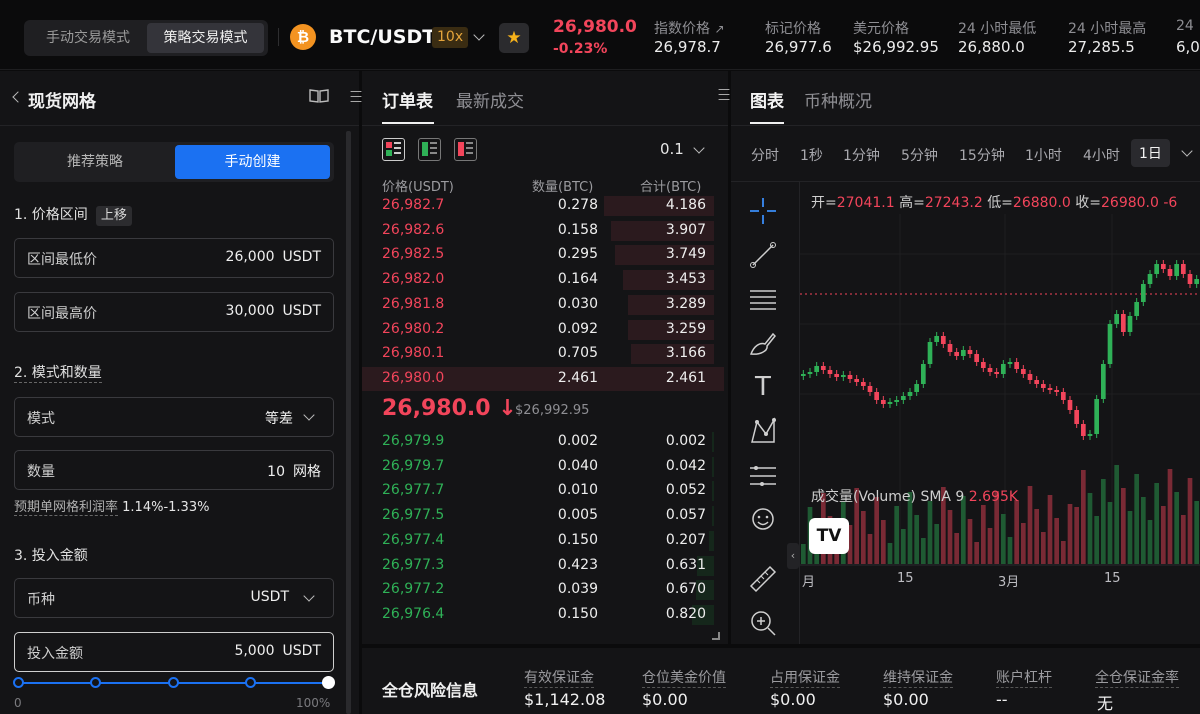 Image resolution: width=1200 pixels, height=714 pixels. Describe the element at coordinates (763, 211) in the screenshot. I see `crosshair-icon` at that location.